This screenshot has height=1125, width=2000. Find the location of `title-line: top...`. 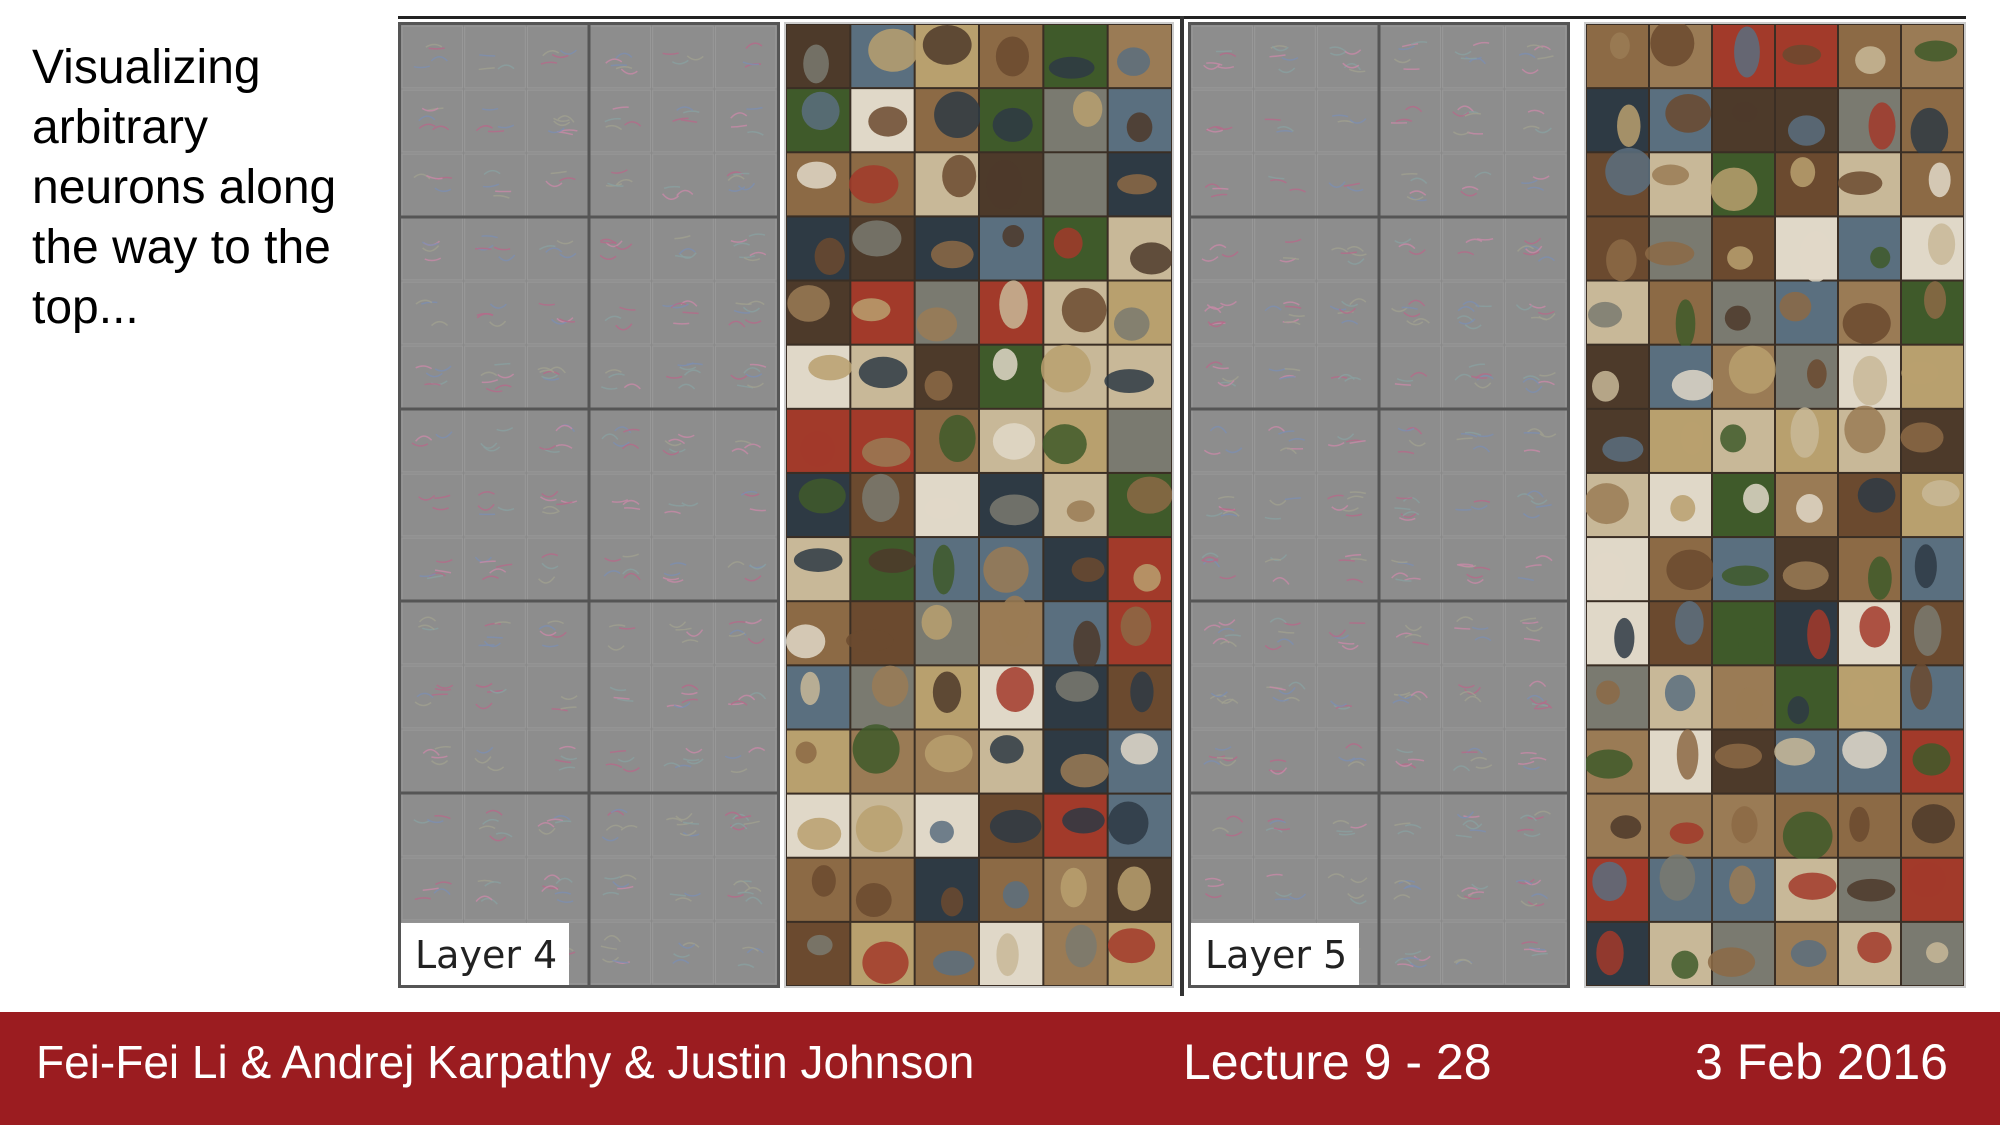

title-line: top... is located at coordinates (85, 307).